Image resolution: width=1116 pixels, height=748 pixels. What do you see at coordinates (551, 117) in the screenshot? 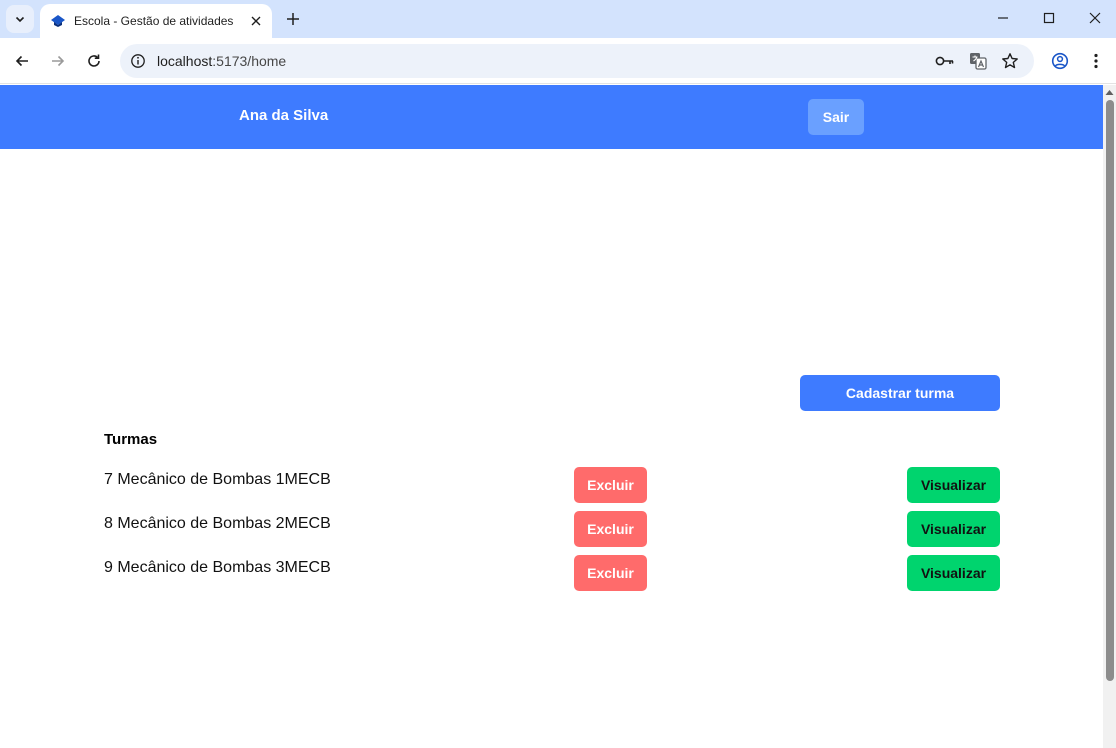
I see `app-header: Ana da Silva Sair` at bounding box center [551, 117].